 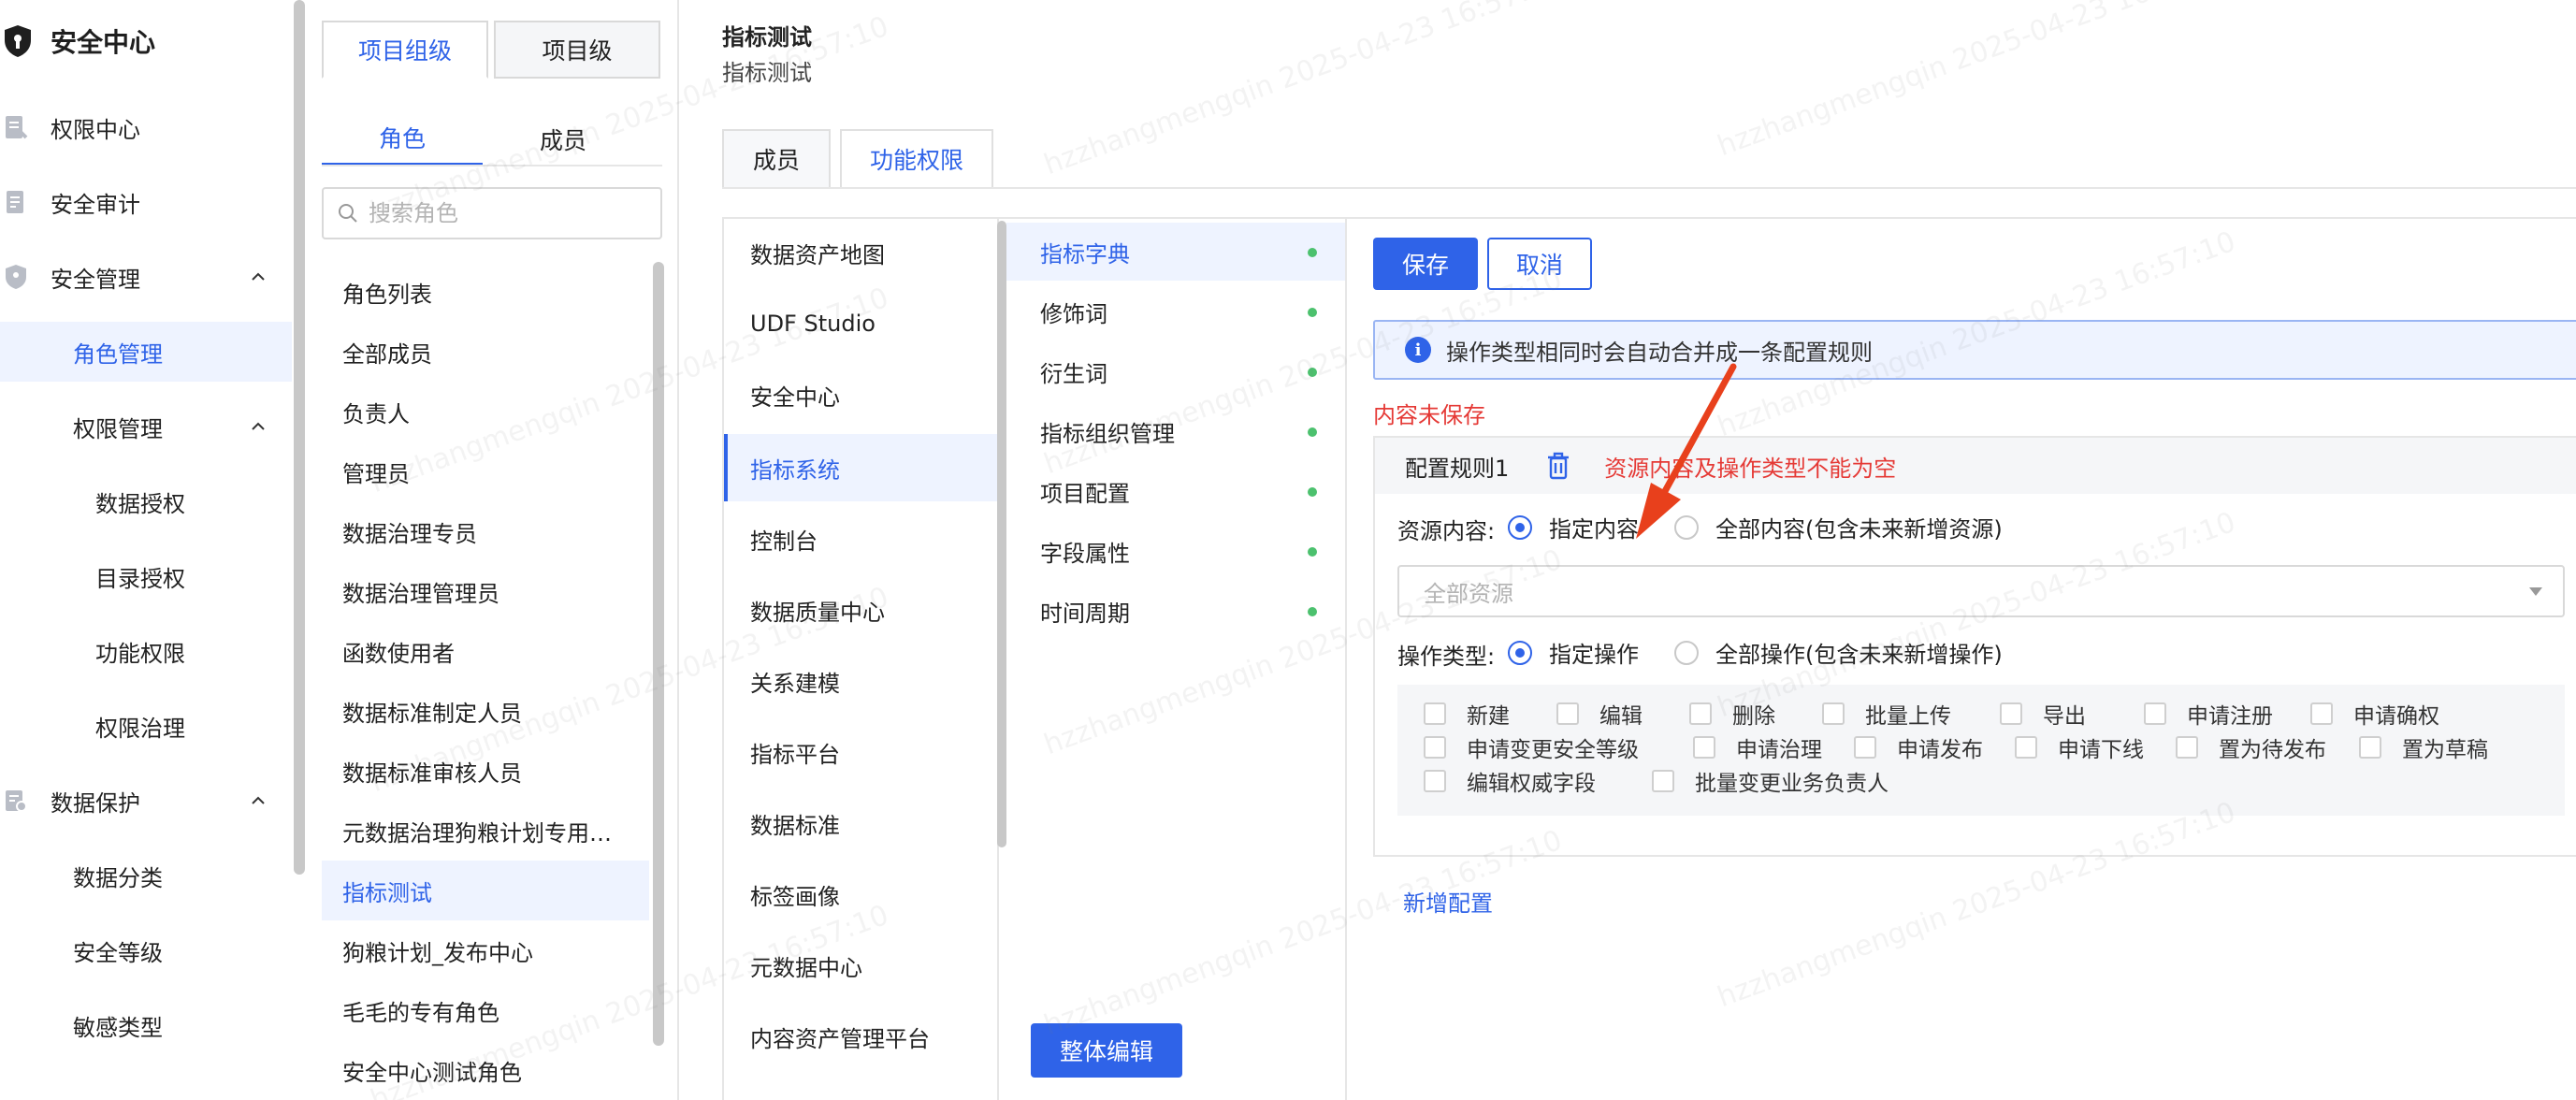 I want to click on tab-function-permission: 功能权限, so click(x=917, y=159).